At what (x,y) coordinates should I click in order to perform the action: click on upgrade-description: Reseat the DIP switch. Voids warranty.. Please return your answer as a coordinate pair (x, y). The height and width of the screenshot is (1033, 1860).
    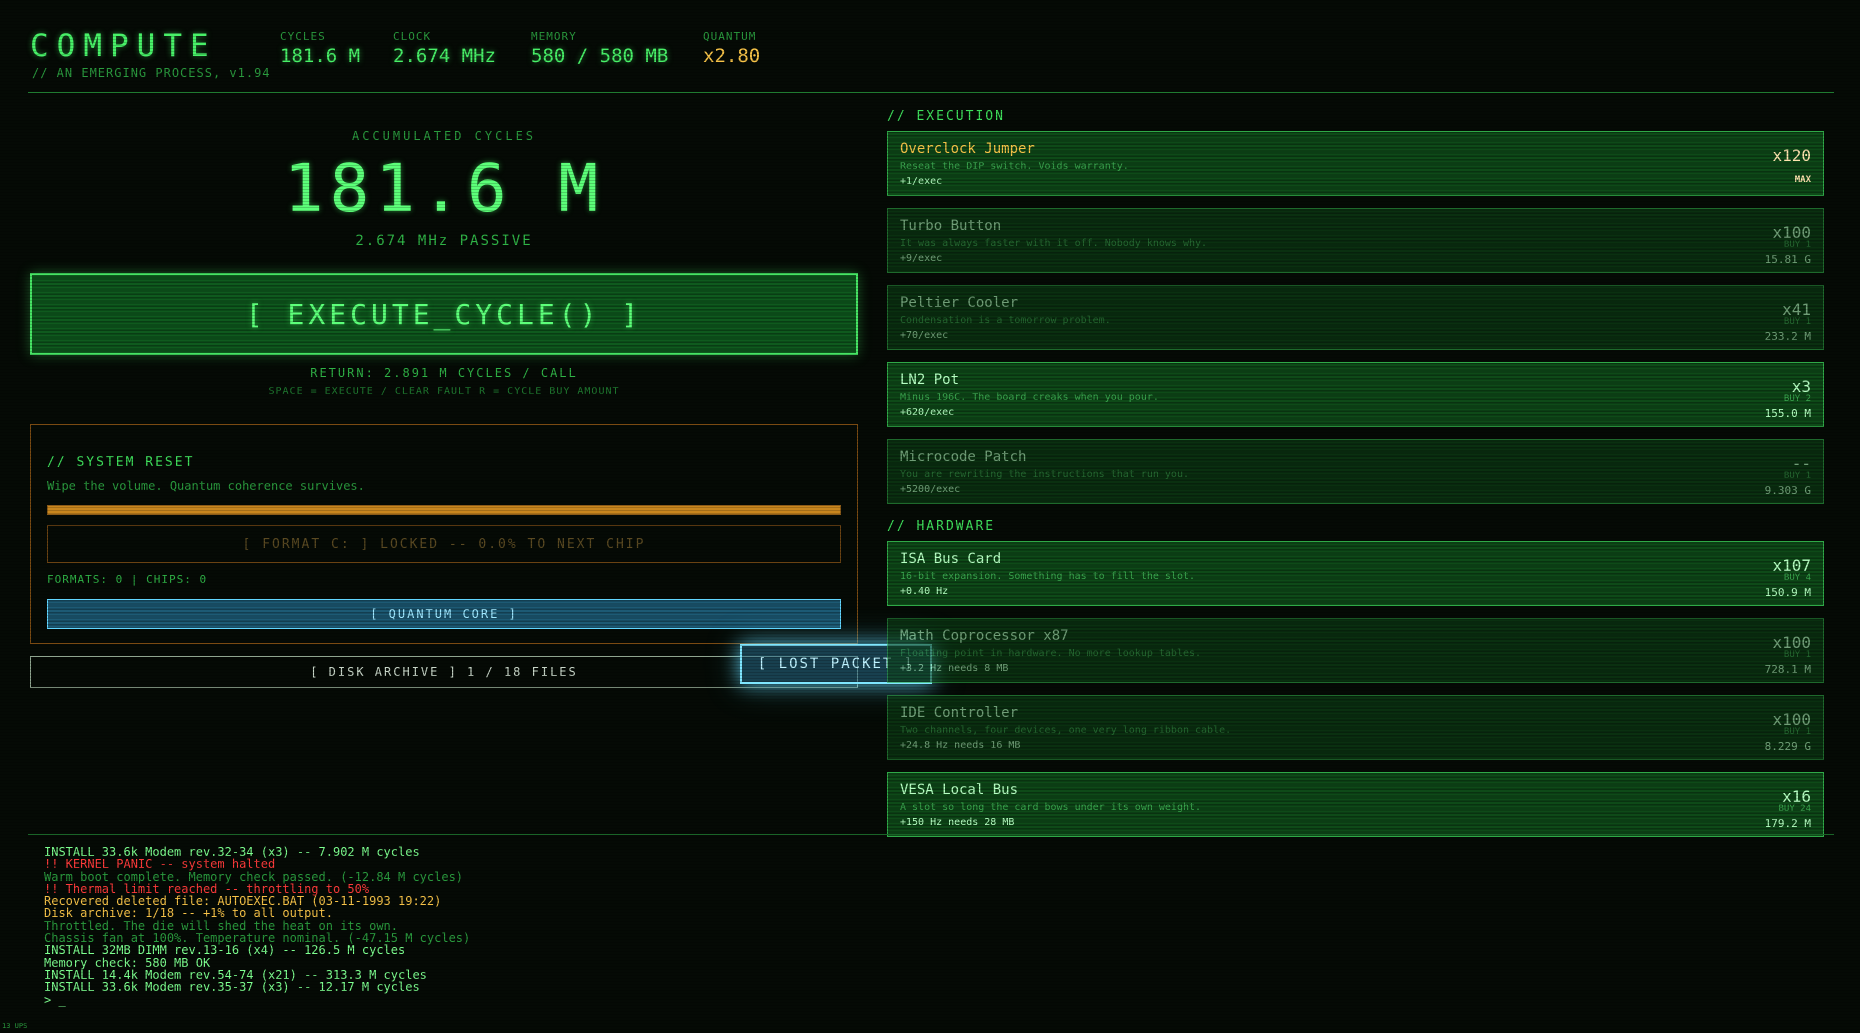
    Looking at the image, I should click on (1014, 166).